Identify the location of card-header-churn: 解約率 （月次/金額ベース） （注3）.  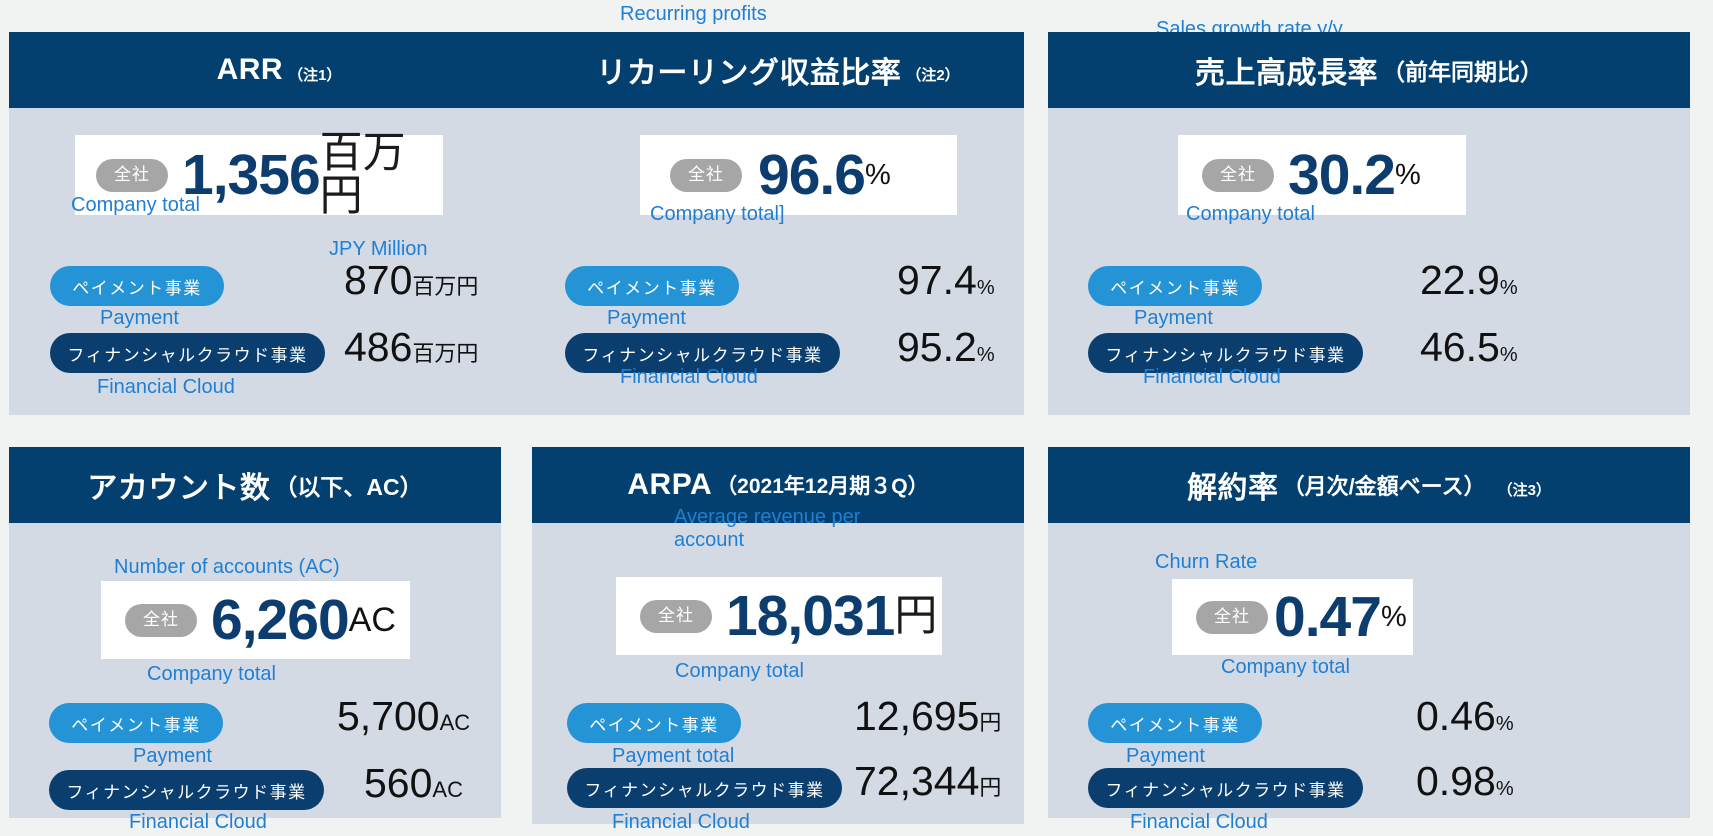
(1369, 485).